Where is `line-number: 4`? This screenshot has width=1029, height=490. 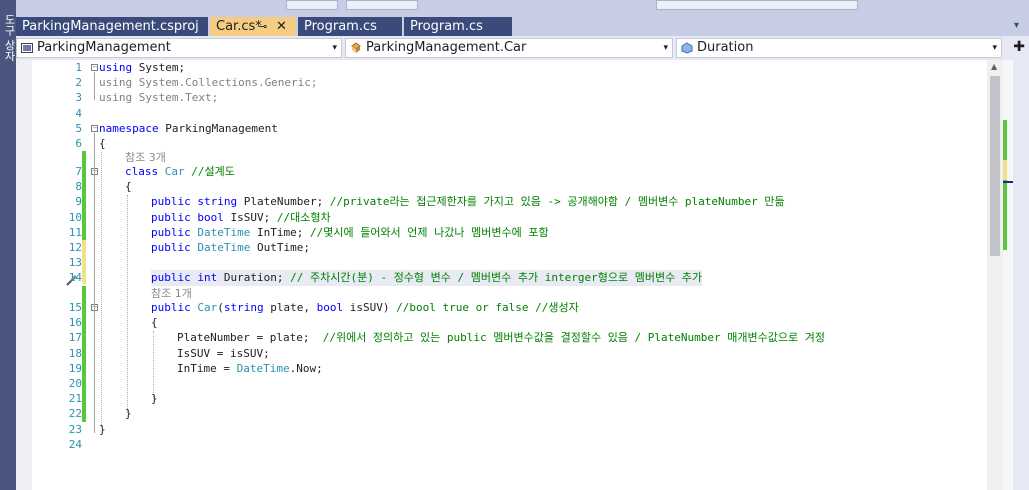 line-number: 4 is located at coordinates (78, 113).